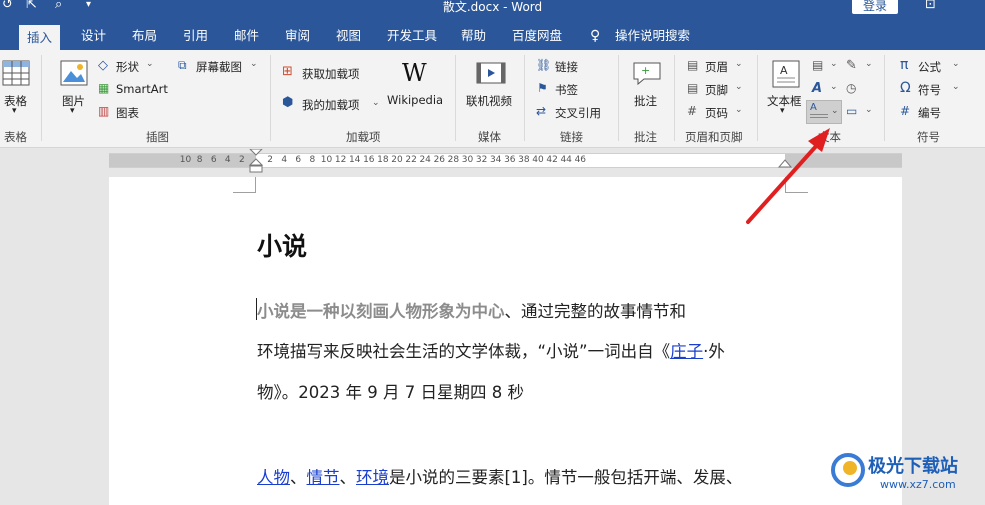  Describe the element at coordinates (647, 73) in the screenshot. I see `comment-icon: +` at that location.